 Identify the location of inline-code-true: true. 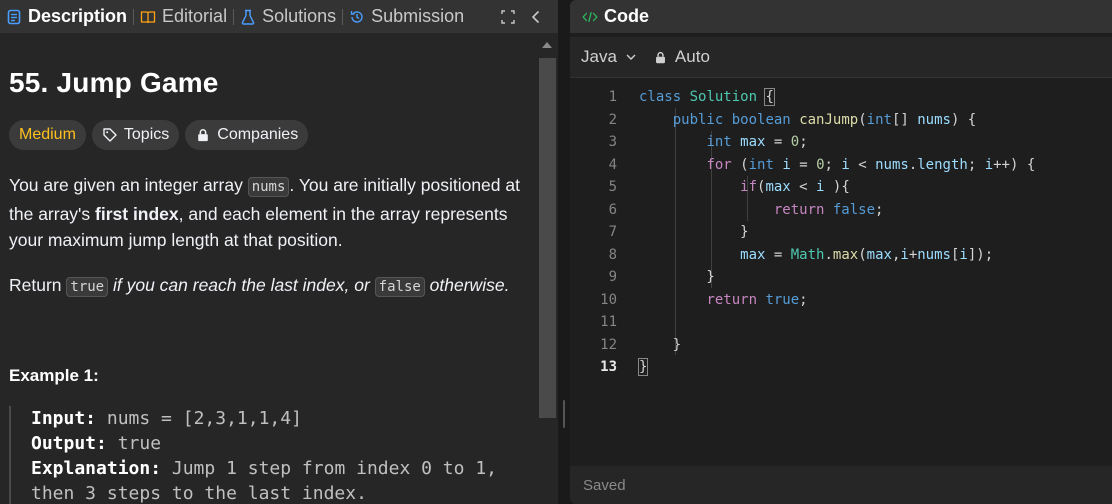
(87, 286).